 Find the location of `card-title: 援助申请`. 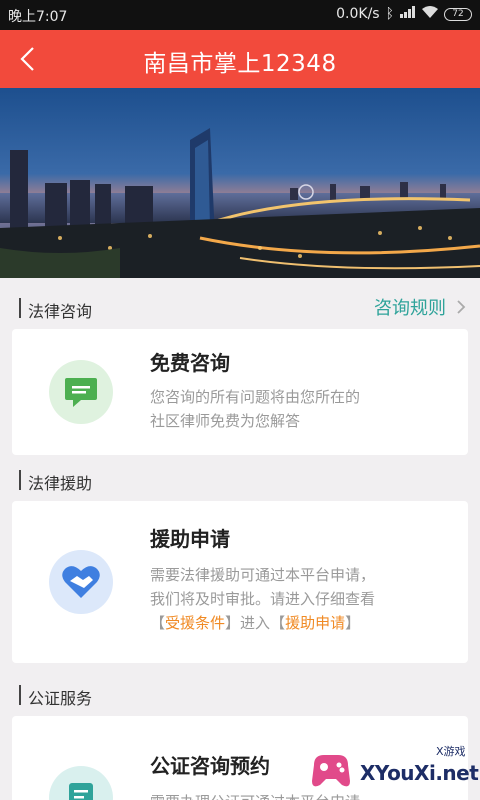

card-title: 援助申请 is located at coordinates (190, 539).